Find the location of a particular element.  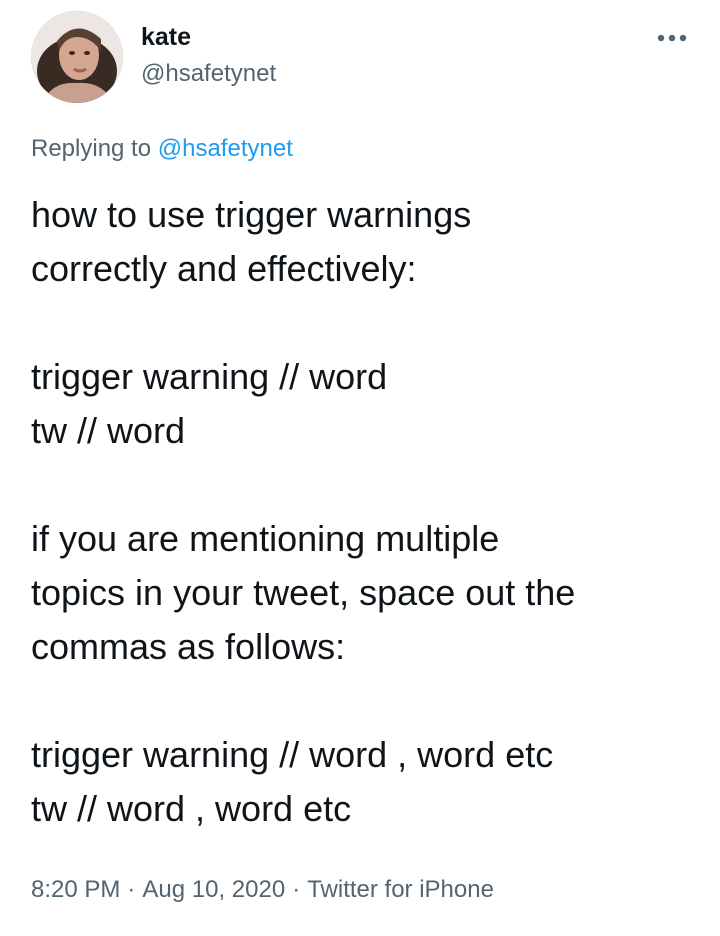

tweet-text-line: tw // word is located at coordinates (108, 430).